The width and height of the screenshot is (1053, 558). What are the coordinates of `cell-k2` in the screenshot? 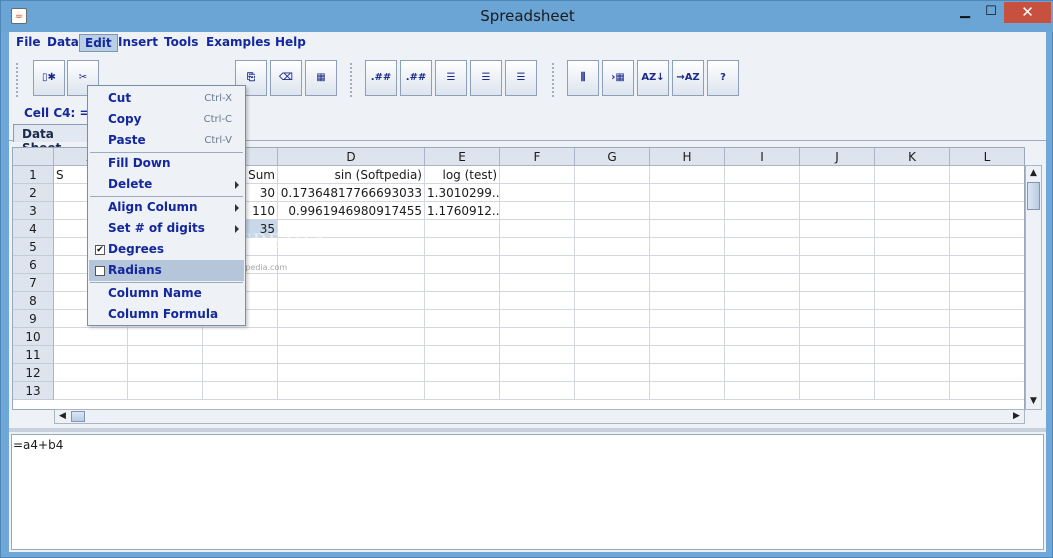 It's located at (912, 193).